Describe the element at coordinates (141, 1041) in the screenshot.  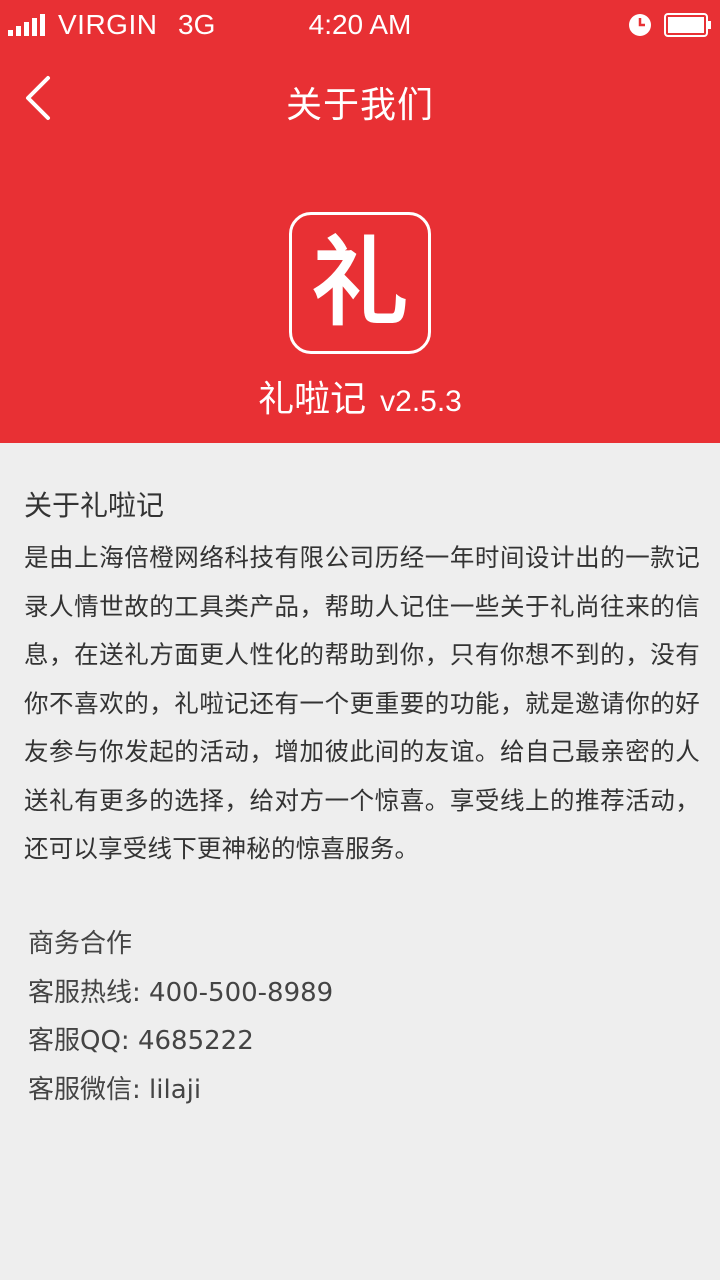
I see `service-qq: 客服QQ: 4685222` at that location.